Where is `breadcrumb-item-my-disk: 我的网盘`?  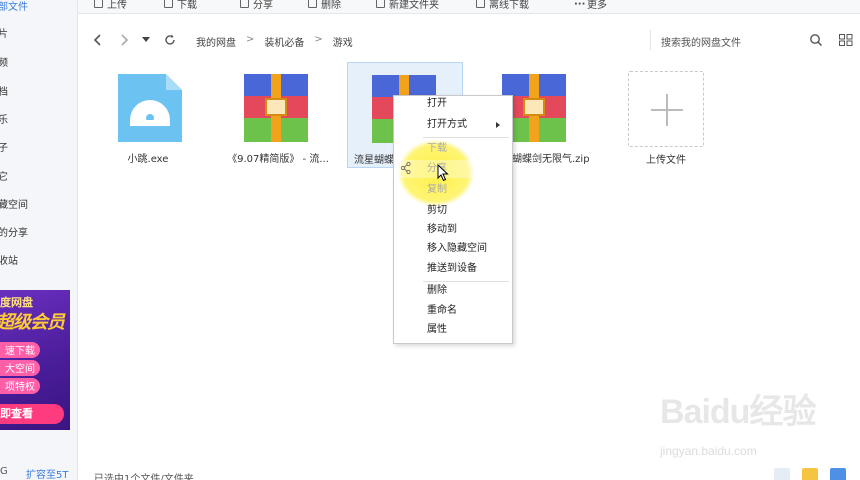 breadcrumb-item-my-disk: 我的网盘 is located at coordinates (216, 41).